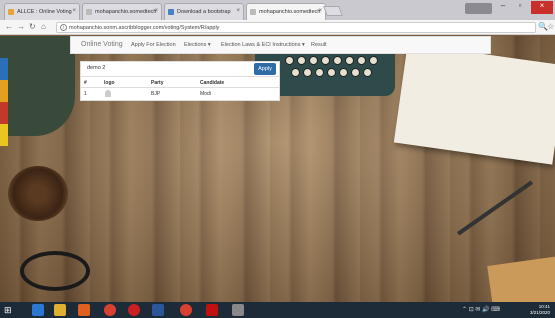 This screenshot has width=555, height=318. I want to click on chrome-active-icon, so click(186, 310).